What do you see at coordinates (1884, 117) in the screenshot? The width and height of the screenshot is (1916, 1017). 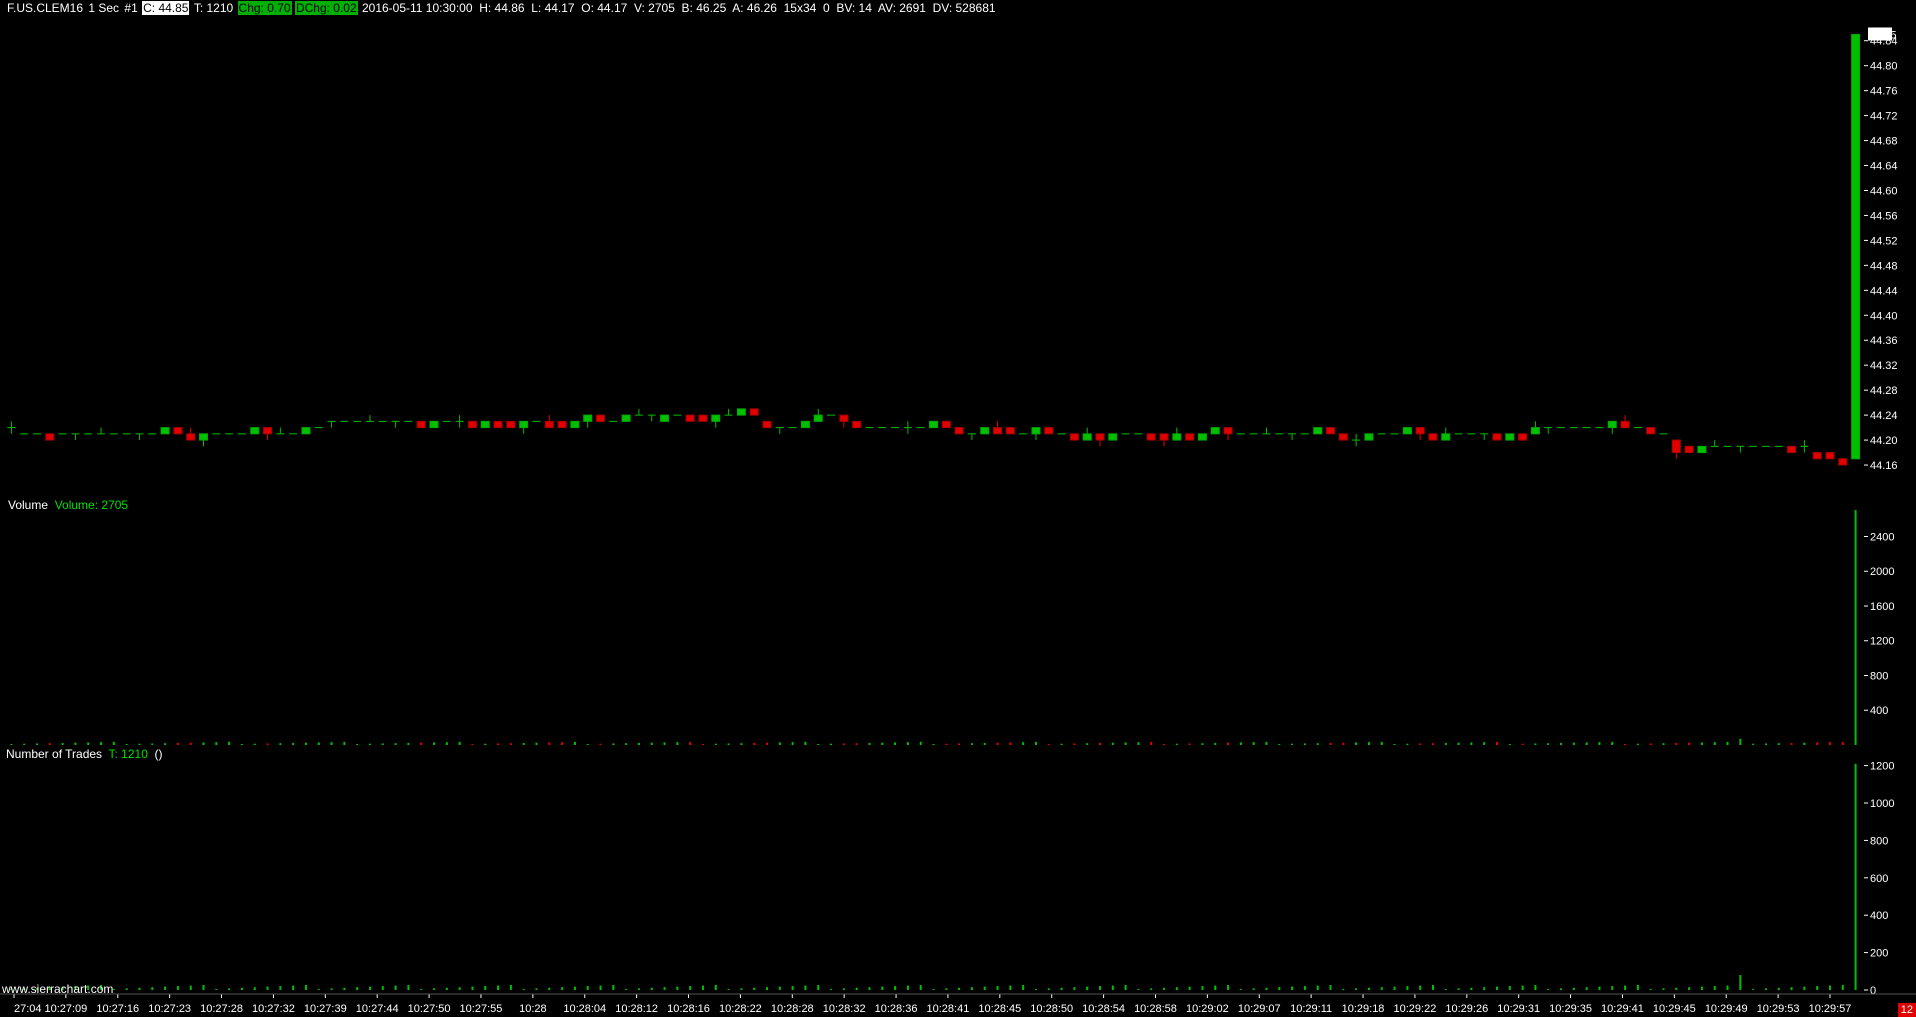 I see `price-axis-label: 44.72` at bounding box center [1884, 117].